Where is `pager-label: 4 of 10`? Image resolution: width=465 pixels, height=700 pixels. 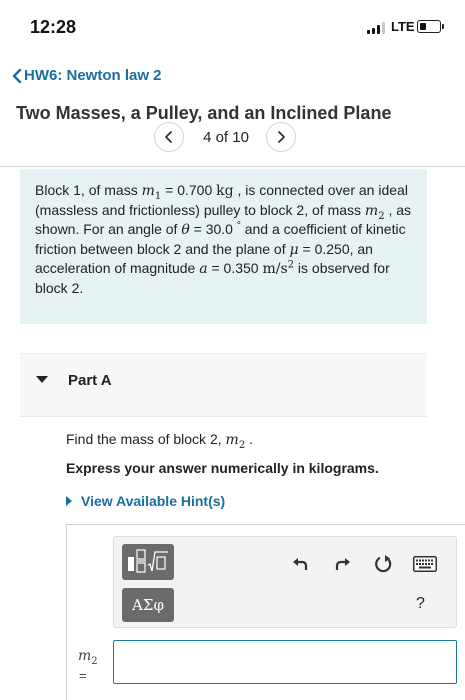 pager-label: 4 of 10 is located at coordinates (226, 137).